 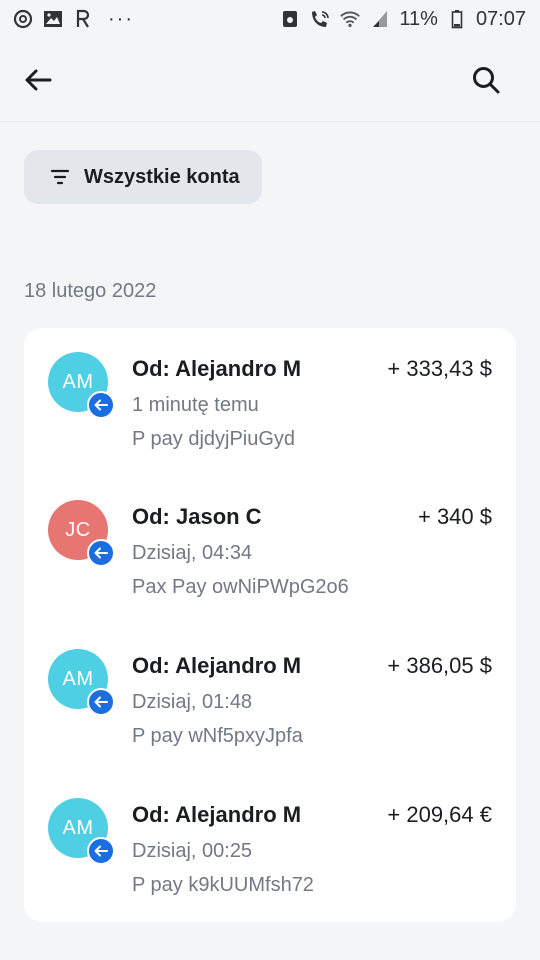 I want to click on transaction-amount: + 209,64 €, so click(x=439, y=814).